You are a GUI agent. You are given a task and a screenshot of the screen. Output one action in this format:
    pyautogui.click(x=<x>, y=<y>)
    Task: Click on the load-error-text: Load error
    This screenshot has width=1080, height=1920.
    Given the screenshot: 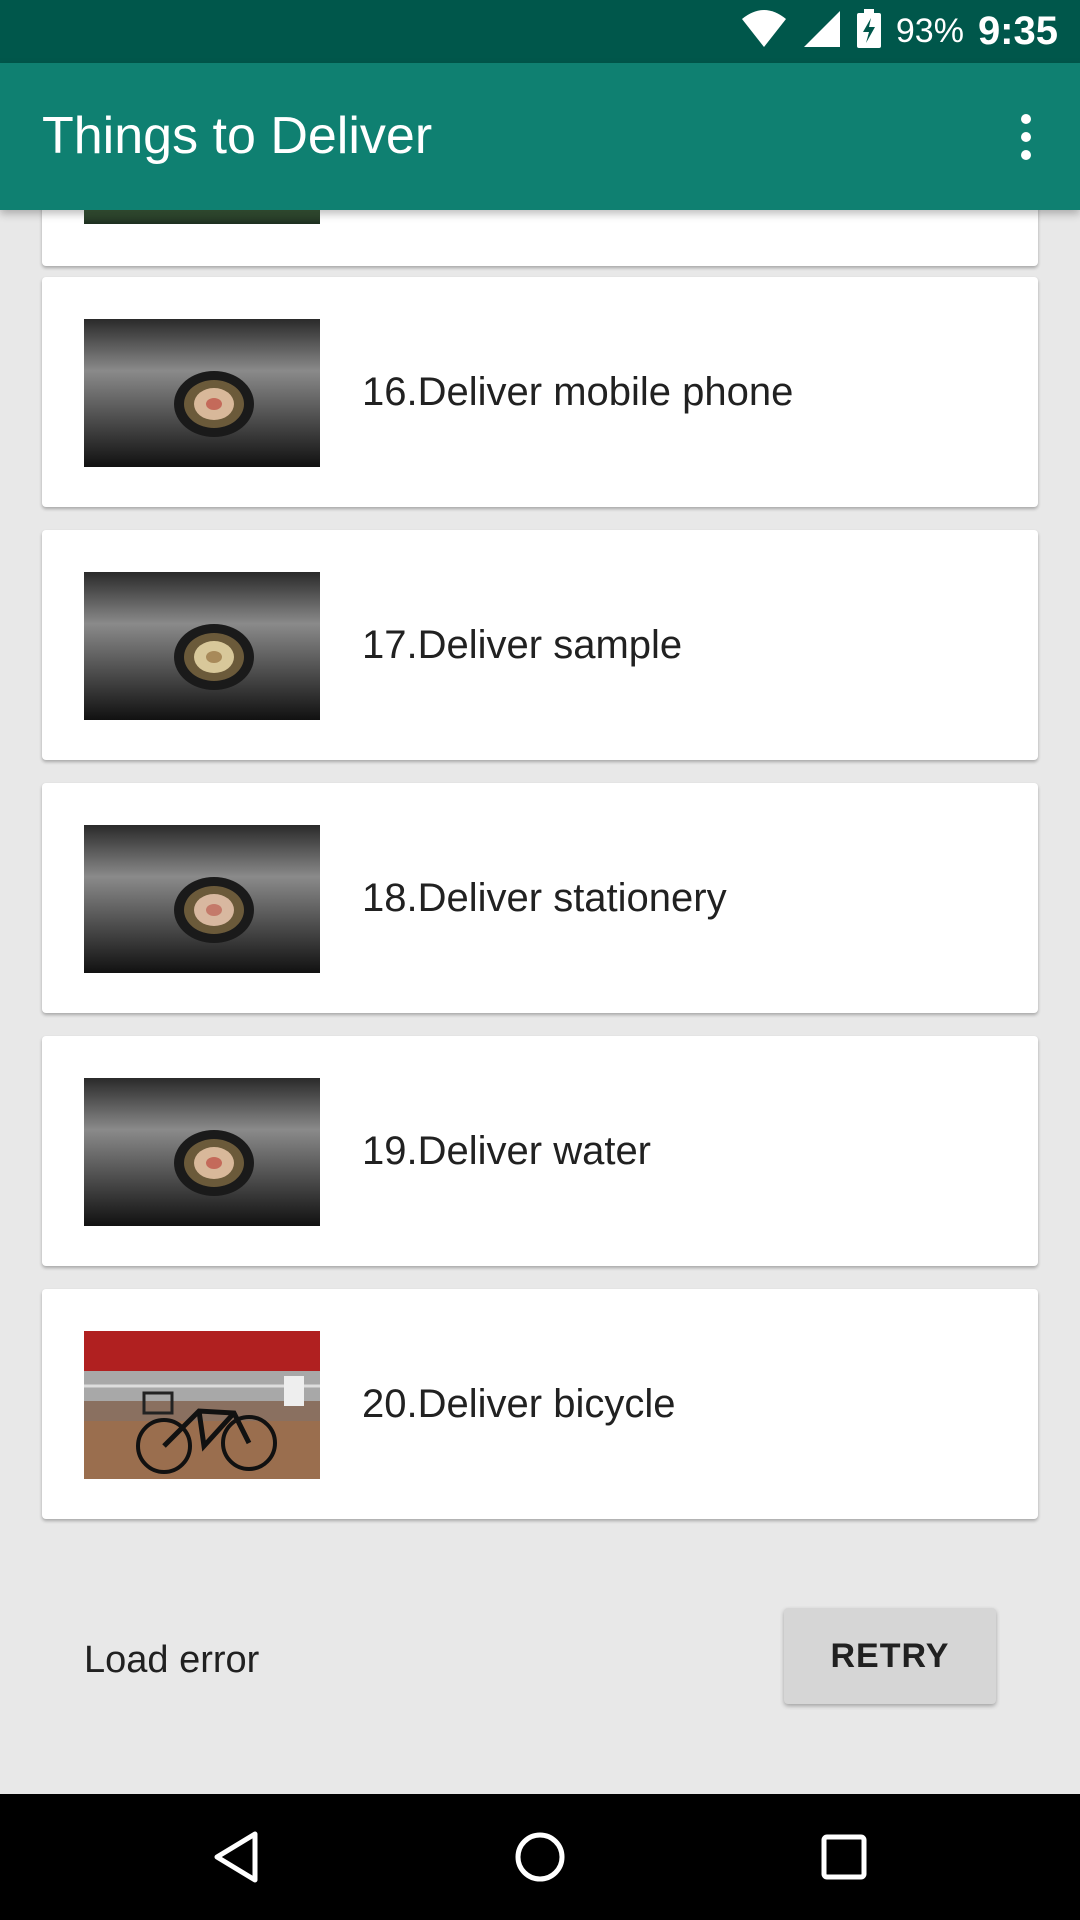 What is the action you would take?
    pyautogui.click(x=172, y=1660)
    